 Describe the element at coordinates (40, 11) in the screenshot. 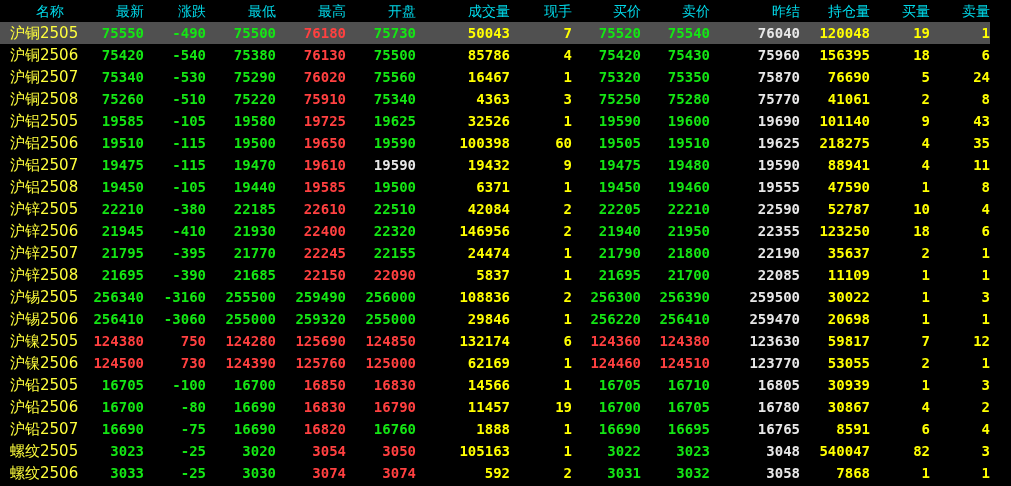

I see `column-header: 名称` at that location.